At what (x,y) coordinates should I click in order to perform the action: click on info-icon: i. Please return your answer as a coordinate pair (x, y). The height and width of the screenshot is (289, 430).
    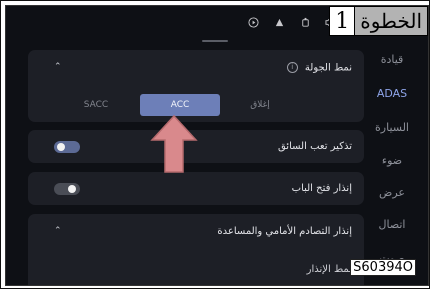
    Looking at the image, I should click on (292, 67).